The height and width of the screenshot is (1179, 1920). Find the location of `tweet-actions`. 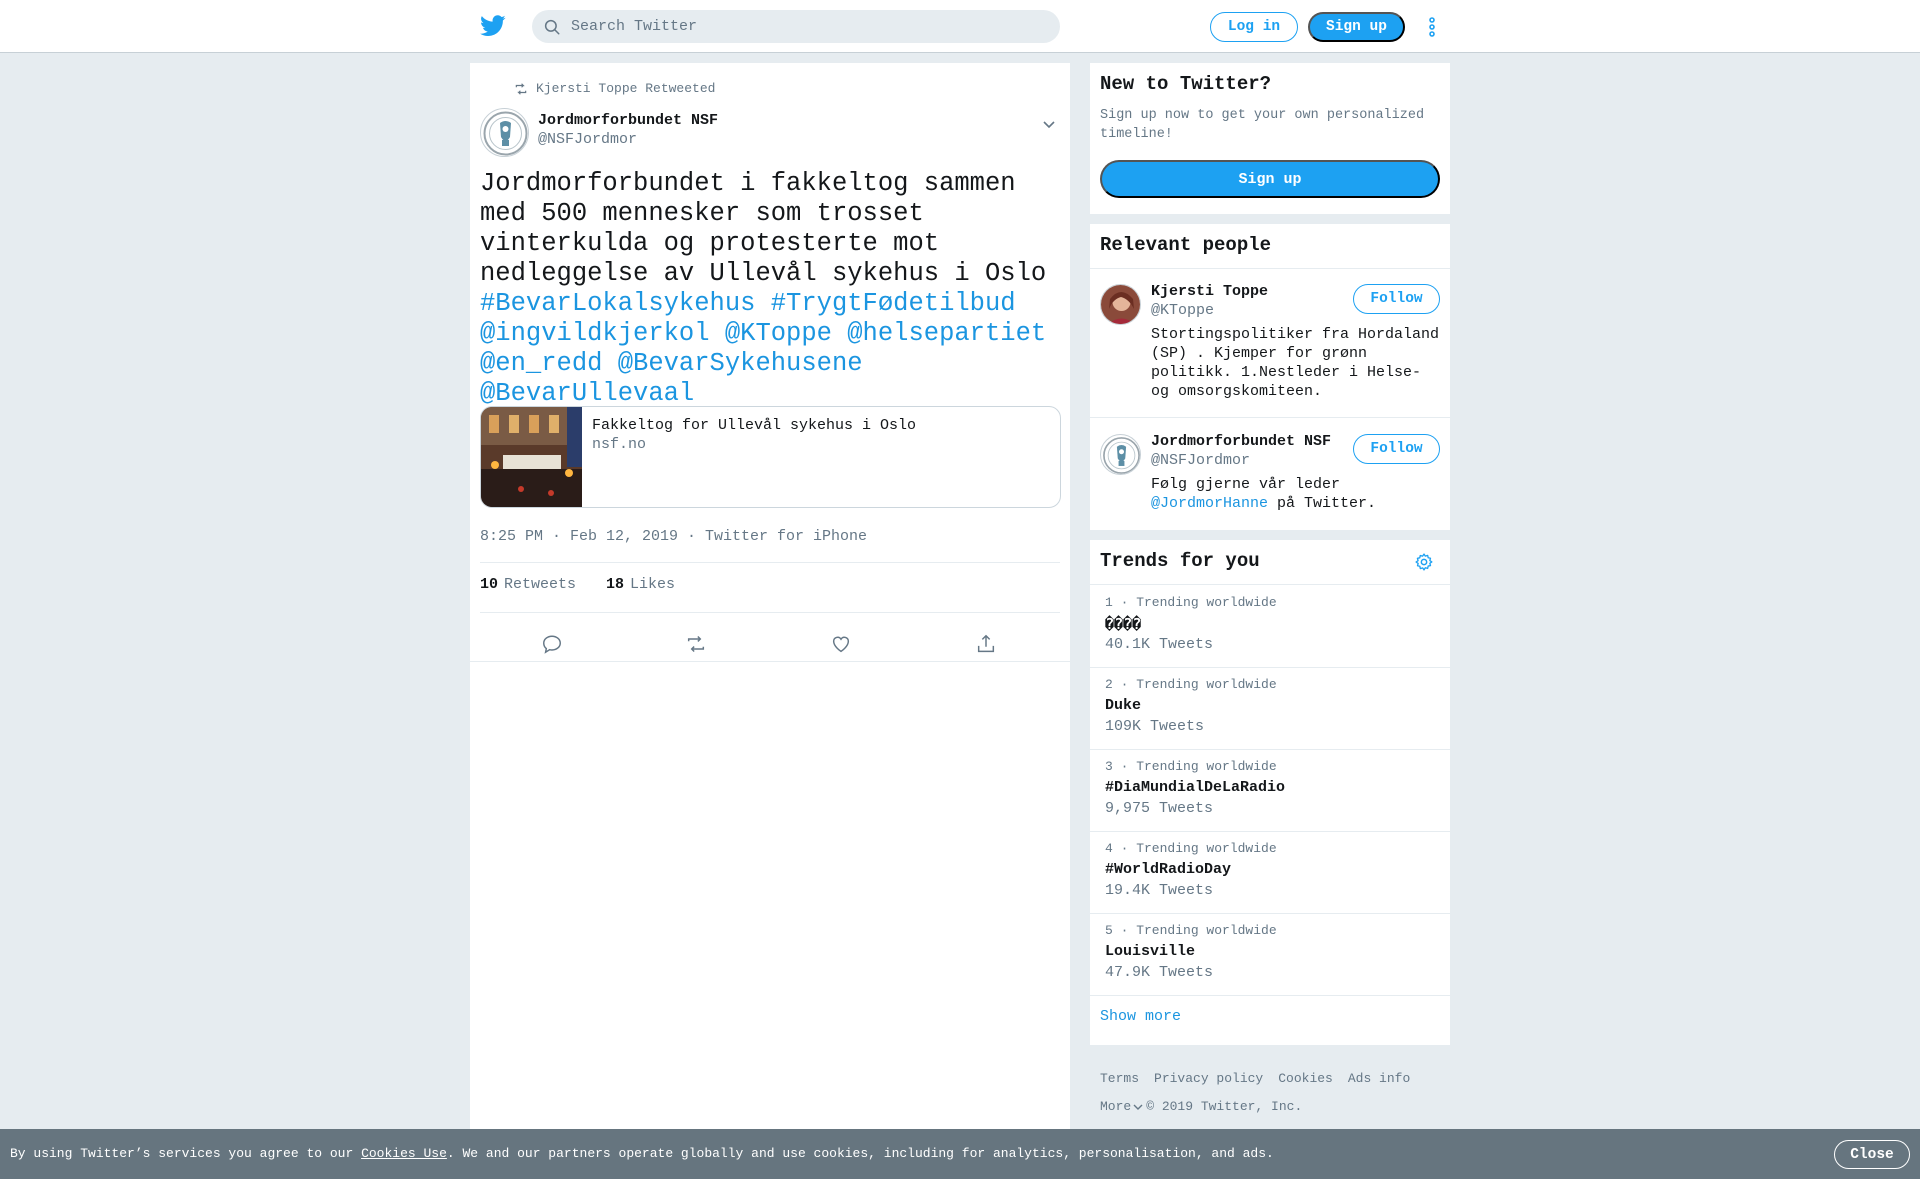

tweet-actions is located at coordinates (770, 644).